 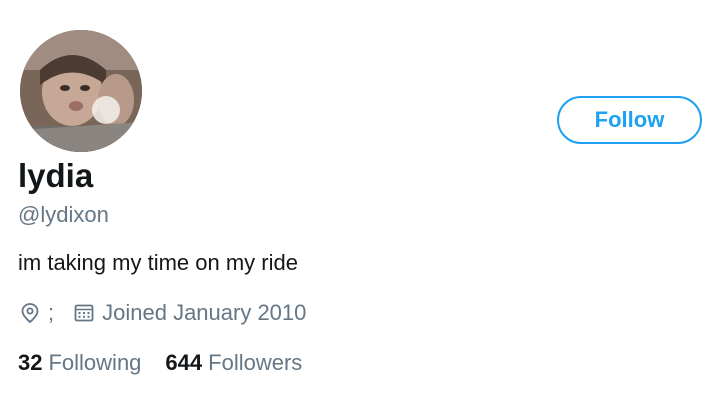 I want to click on followers-link: 644 Followers, so click(x=233, y=363).